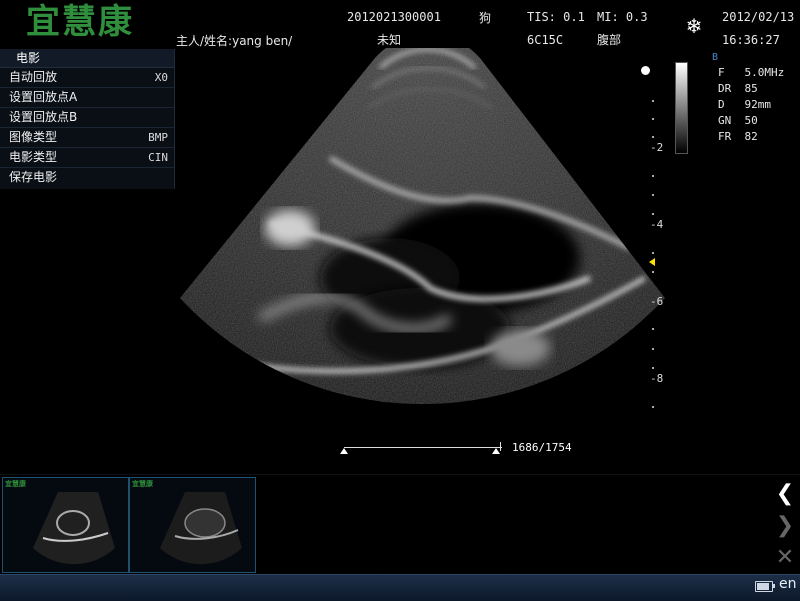  I want to click on menu-item-save-cine: 保存电影, so click(87, 177).